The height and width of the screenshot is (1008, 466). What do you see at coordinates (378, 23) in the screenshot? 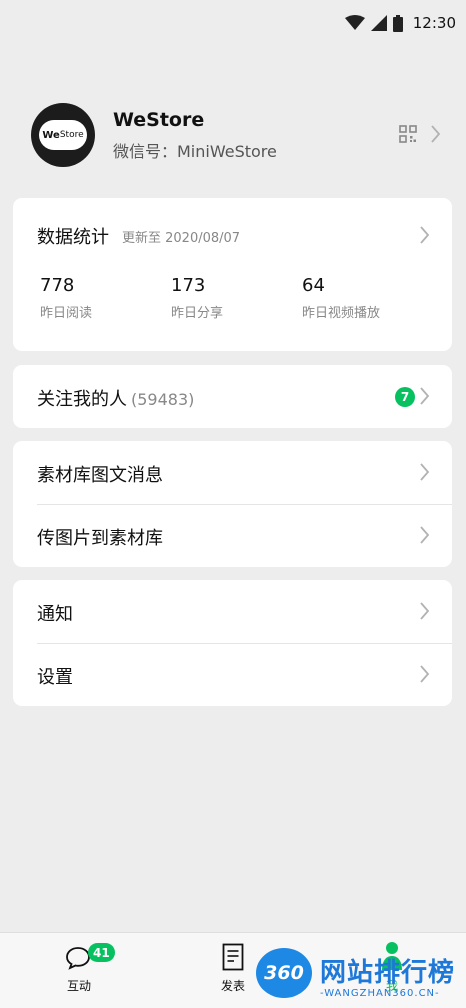
I see `cellular-icon` at bounding box center [378, 23].